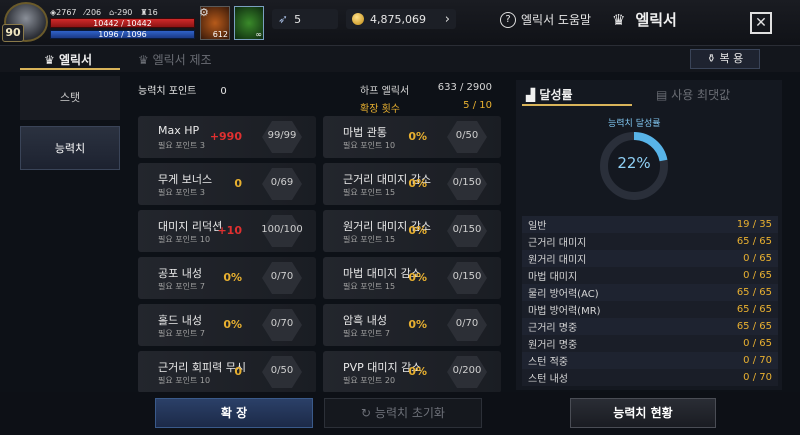  What do you see at coordinates (249, 23) in the screenshot?
I see `leaf-slot: ∞` at bounding box center [249, 23].